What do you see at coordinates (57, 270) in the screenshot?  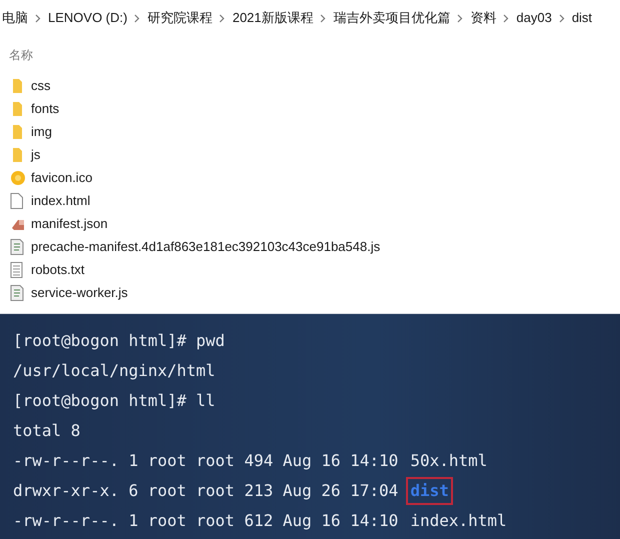 I see `file-name: robots.txt` at bounding box center [57, 270].